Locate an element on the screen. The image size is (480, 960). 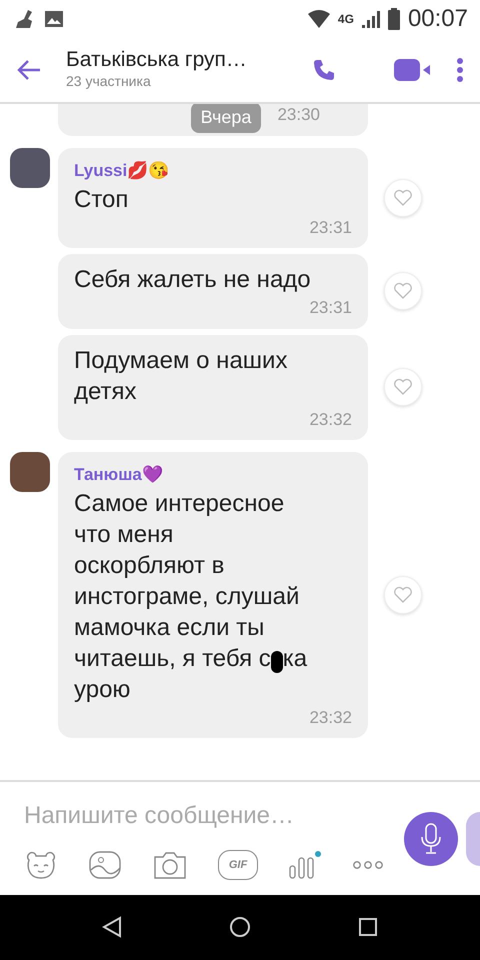
message-text: ка is located at coordinates (295, 659).